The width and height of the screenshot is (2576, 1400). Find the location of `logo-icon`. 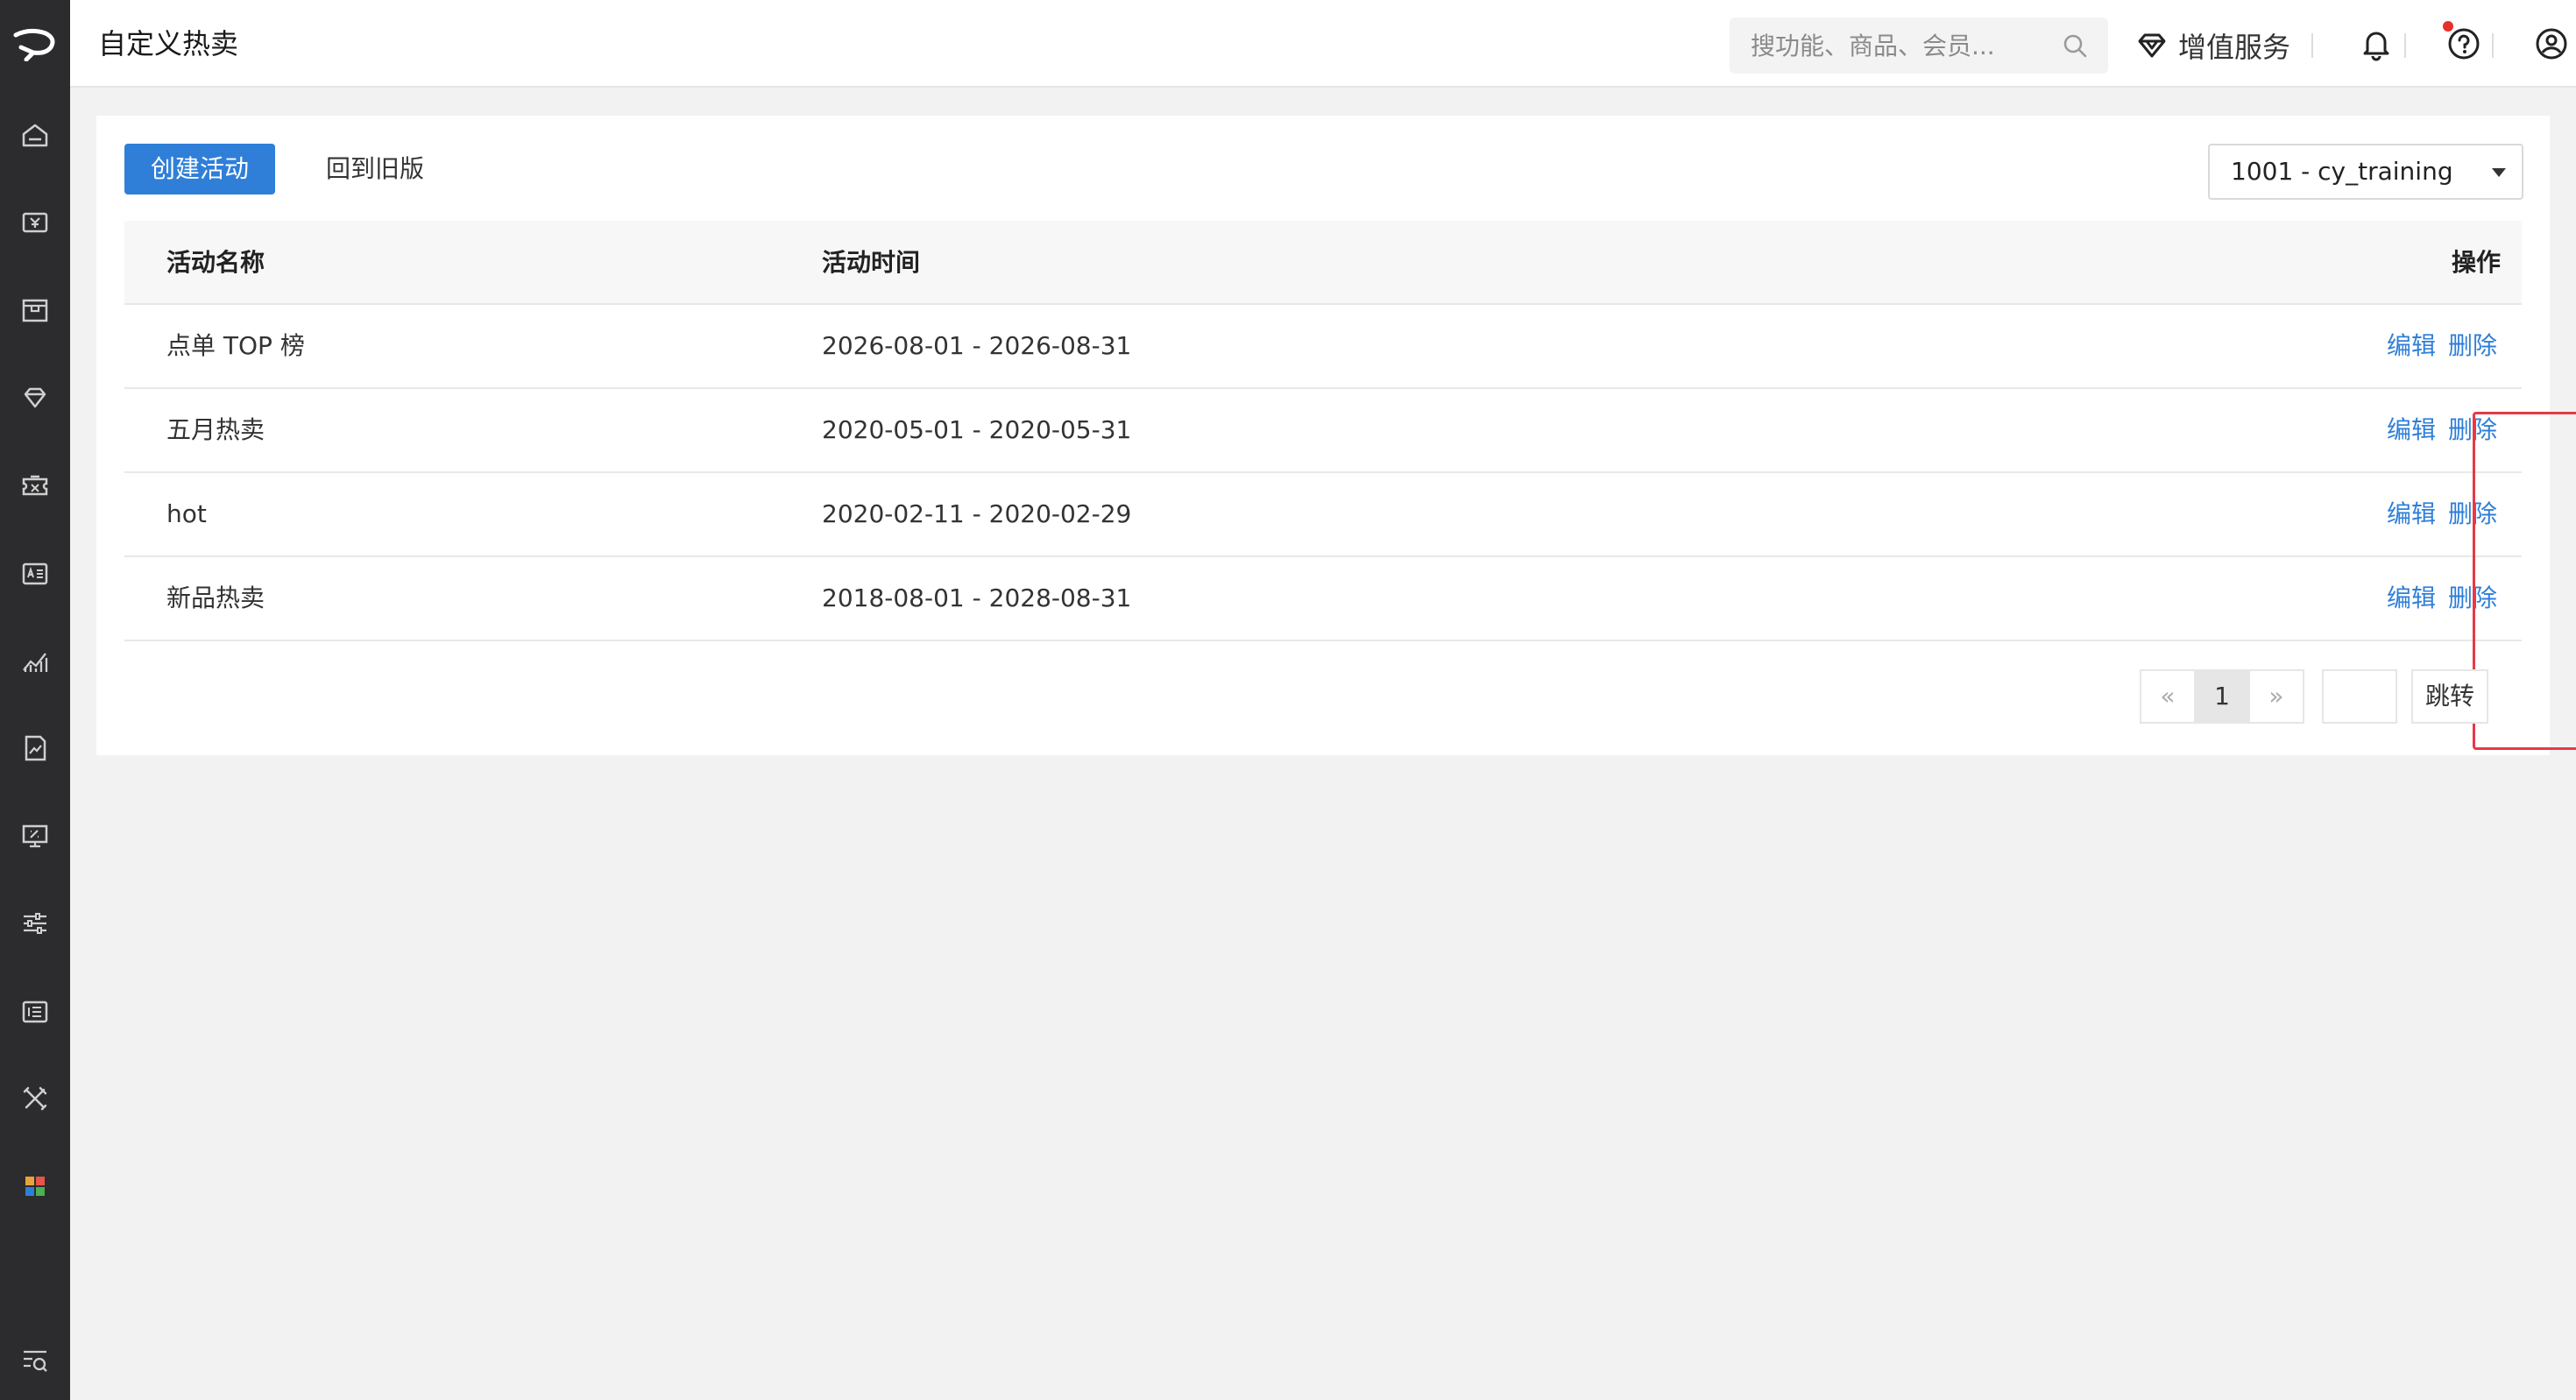

logo-icon is located at coordinates (34, 44).